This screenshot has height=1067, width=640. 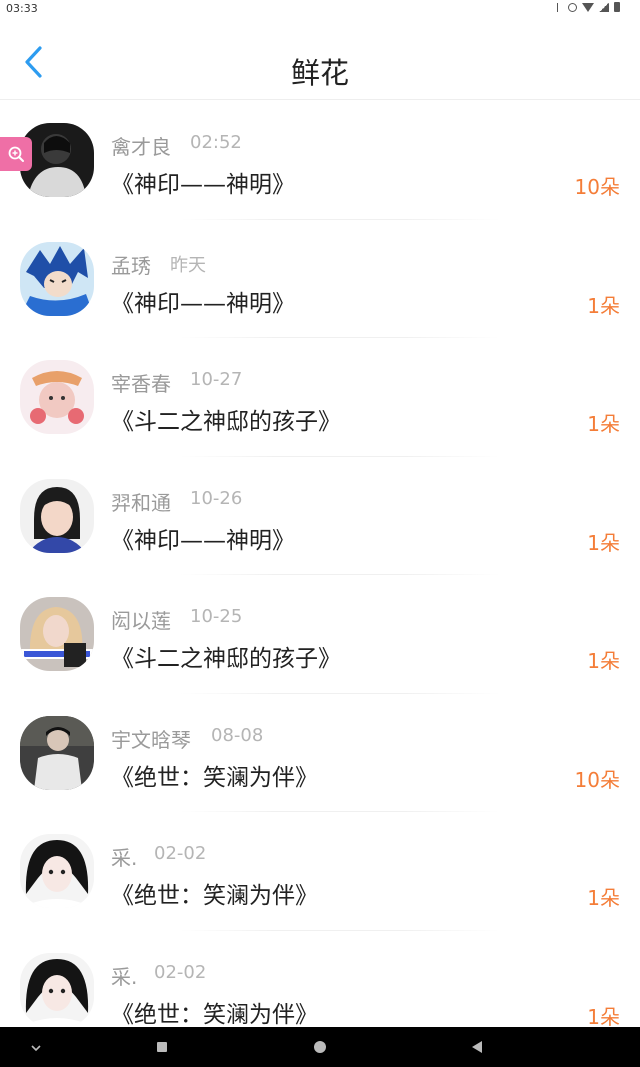 What do you see at coordinates (22, 8) in the screenshot?
I see `status-time: 03:33` at bounding box center [22, 8].